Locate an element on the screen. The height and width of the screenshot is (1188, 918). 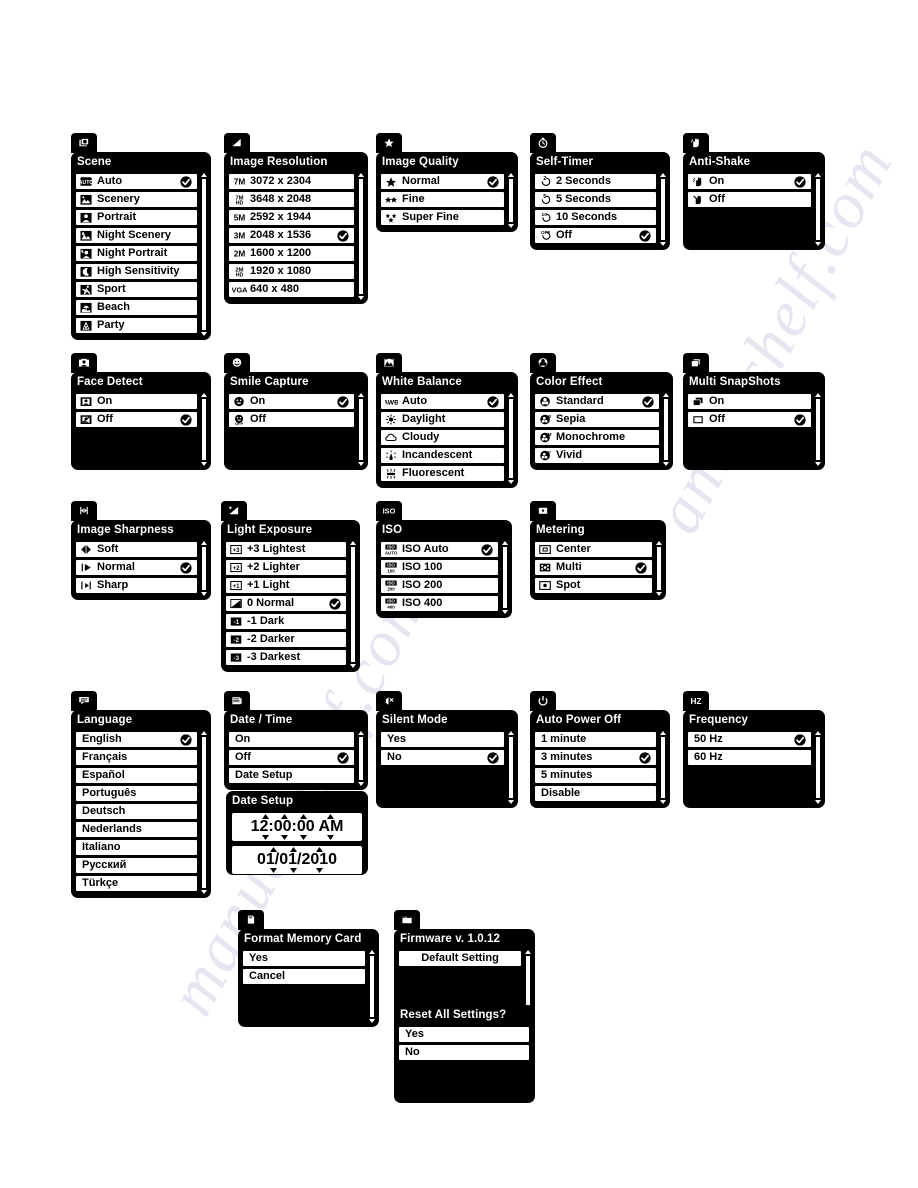
scrollbar-light-exposure is located at coordinates (353, 604).